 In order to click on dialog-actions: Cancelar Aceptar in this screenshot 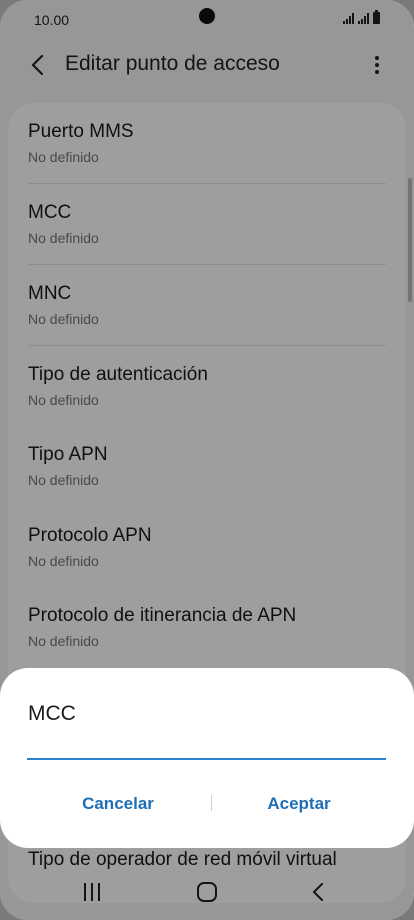, I will do `click(207, 804)`.